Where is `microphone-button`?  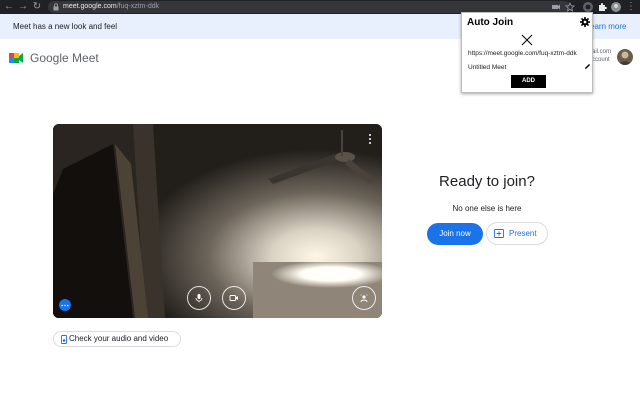 microphone-button is located at coordinates (199, 298).